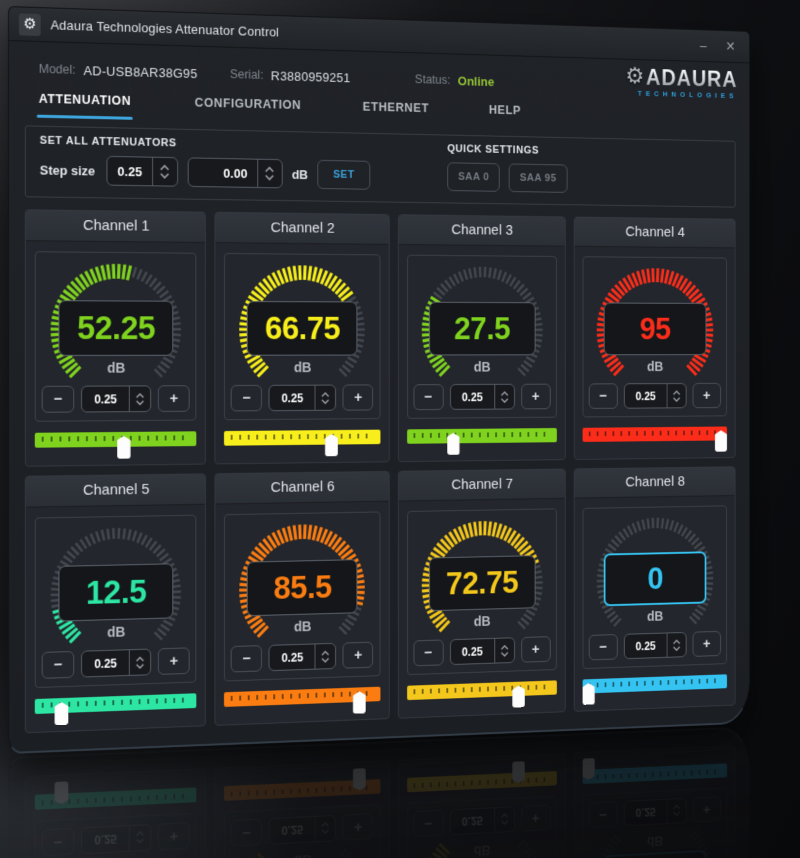  Describe the element at coordinates (482, 328) in the screenshot. I see `attenuation-value-display: 27.5` at that location.